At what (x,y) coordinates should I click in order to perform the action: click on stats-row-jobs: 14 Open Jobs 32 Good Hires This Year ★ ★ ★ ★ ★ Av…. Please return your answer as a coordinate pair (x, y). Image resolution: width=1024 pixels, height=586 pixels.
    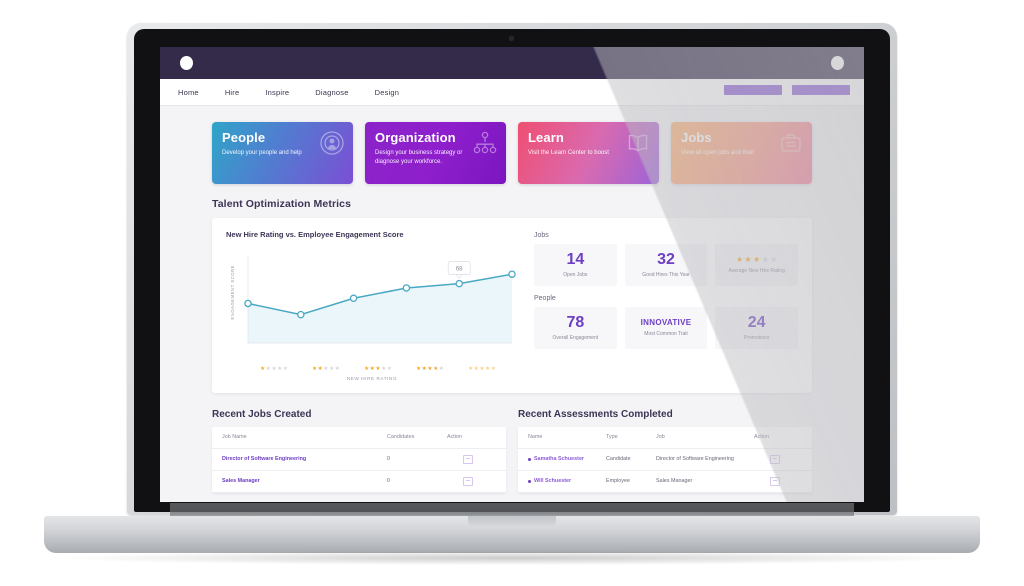
    Looking at the image, I should click on (666, 265).